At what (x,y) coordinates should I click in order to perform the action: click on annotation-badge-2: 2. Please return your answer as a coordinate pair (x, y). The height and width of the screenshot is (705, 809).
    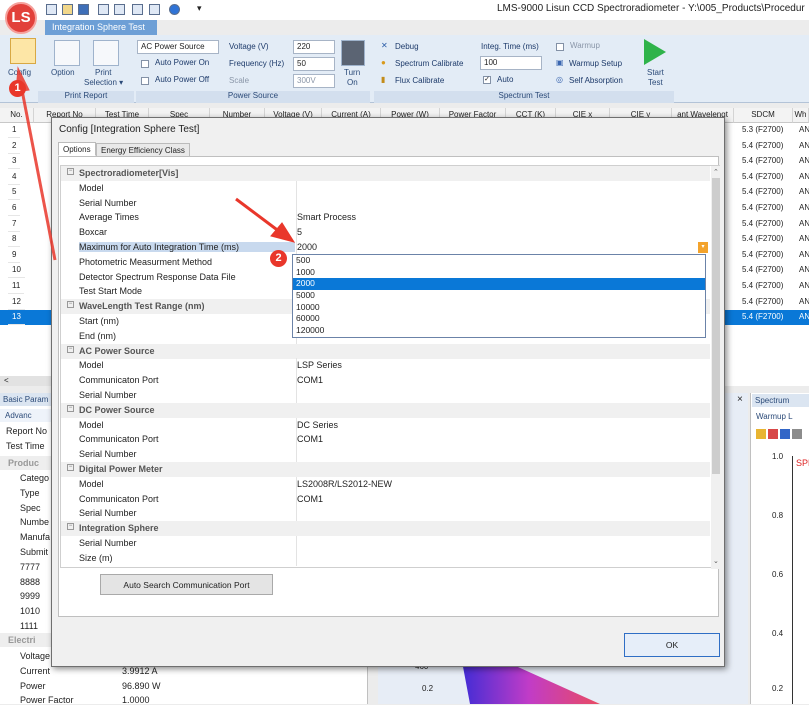
    Looking at the image, I should click on (278, 258).